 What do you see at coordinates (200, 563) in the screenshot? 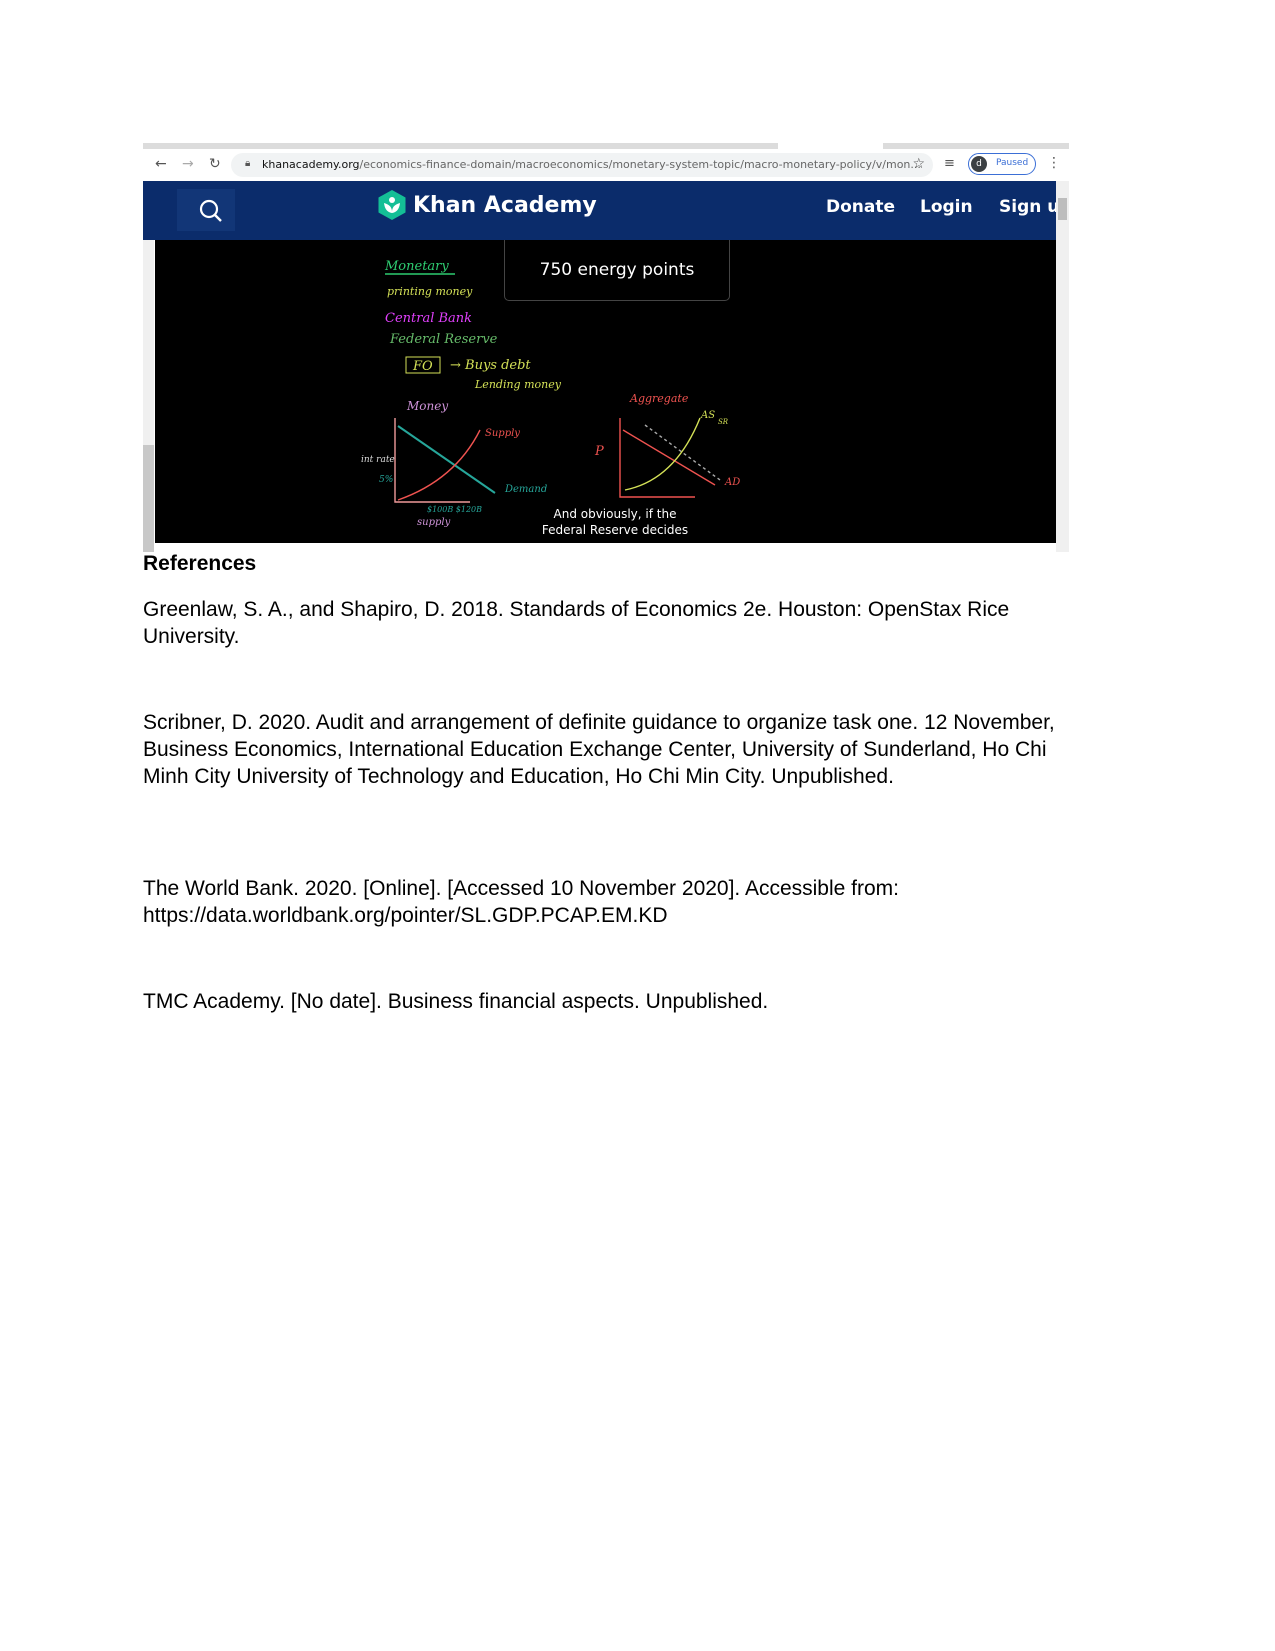
I see `references-heading: References` at bounding box center [200, 563].